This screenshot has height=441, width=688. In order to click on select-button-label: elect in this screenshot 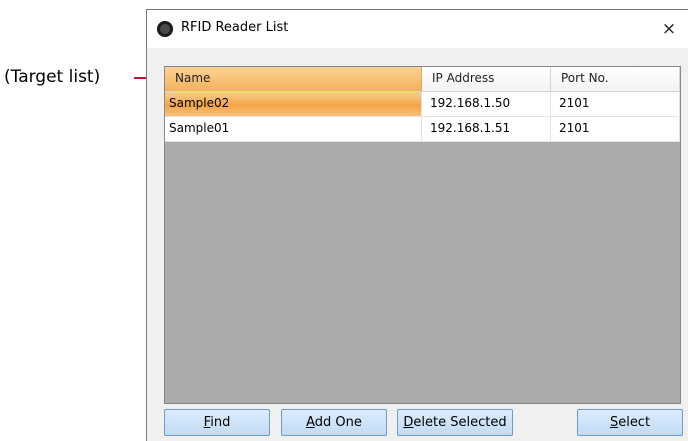, I will do `click(634, 422)`.